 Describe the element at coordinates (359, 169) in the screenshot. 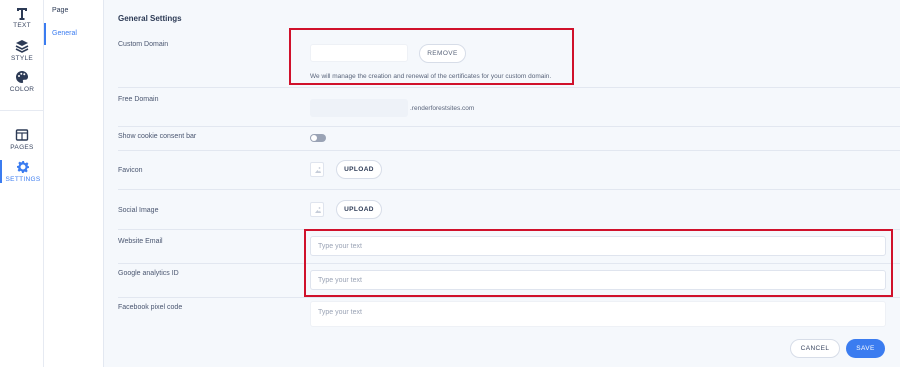

I see `favicon-upload-button: UPLOAD` at that location.